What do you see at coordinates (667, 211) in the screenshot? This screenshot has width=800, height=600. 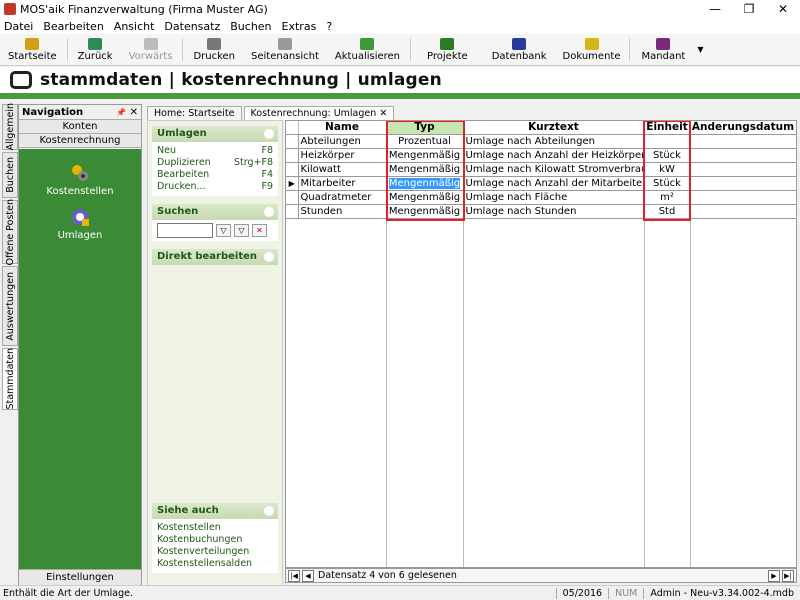 I see `cell-einheit: Std` at bounding box center [667, 211].